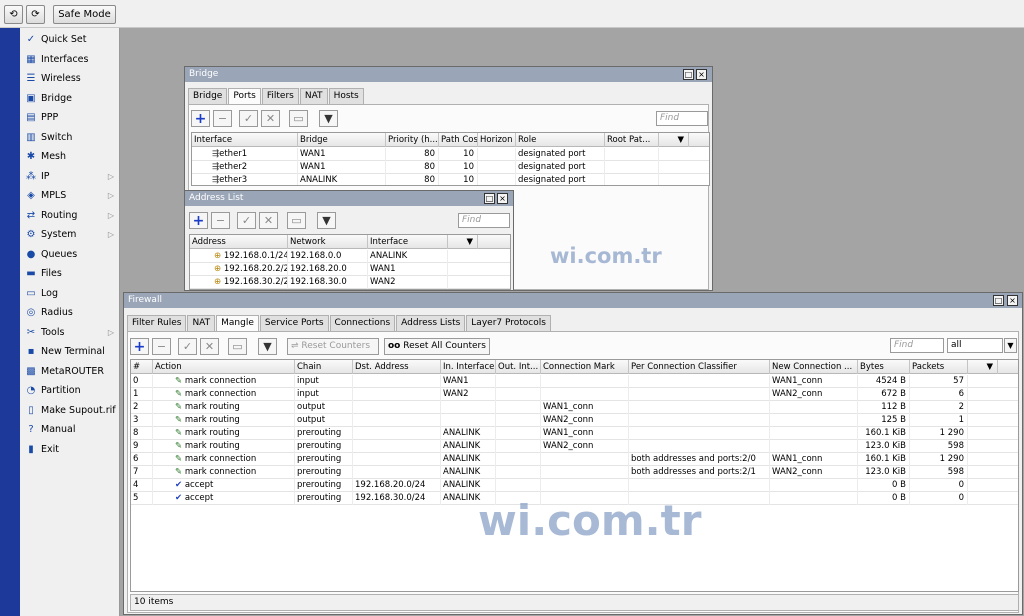  Describe the element at coordinates (208, 96) in the screenshot. I see `tab-bridge: Bridge` at that location.